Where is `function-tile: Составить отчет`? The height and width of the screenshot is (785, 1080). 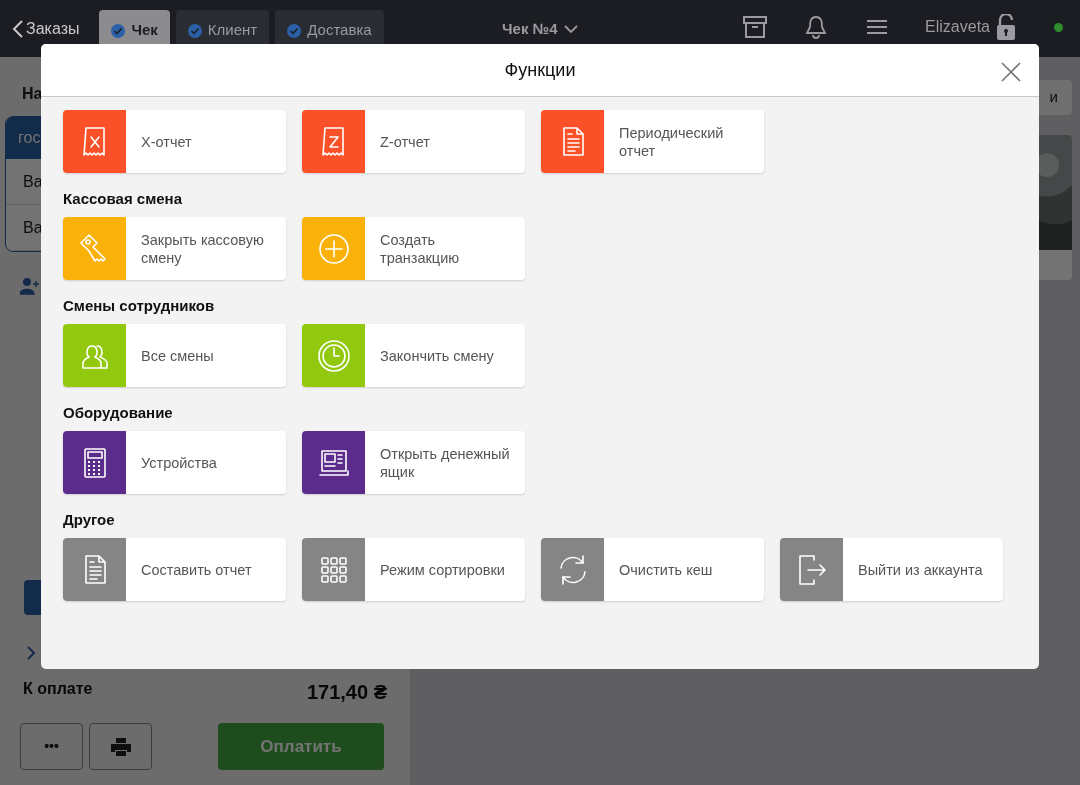 function-tile: Составить отчет is located at coordinates (174, 569).